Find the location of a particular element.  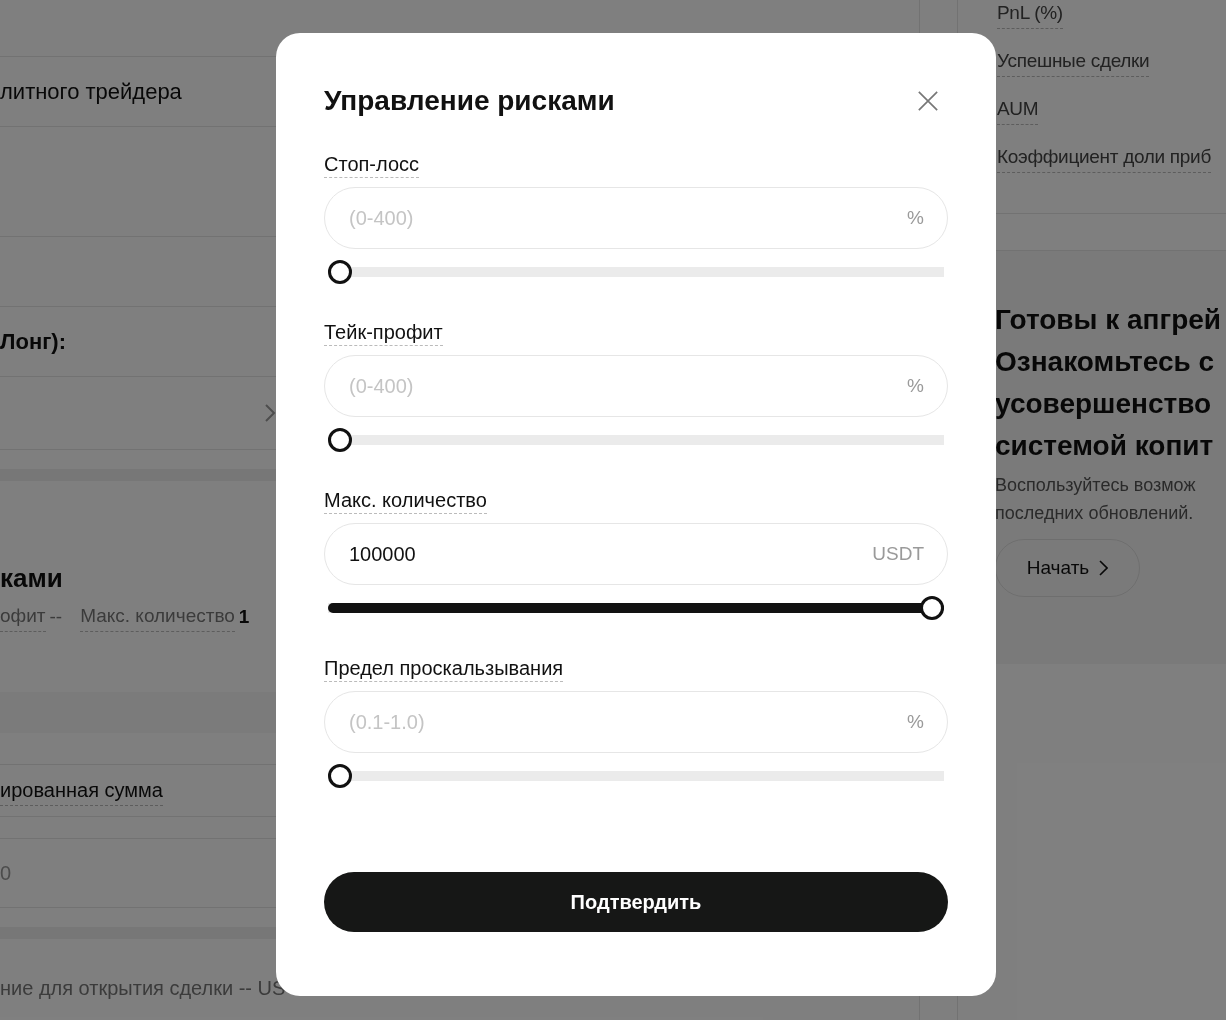

field-label: Макс. количество is located at coordinates (405, 500).